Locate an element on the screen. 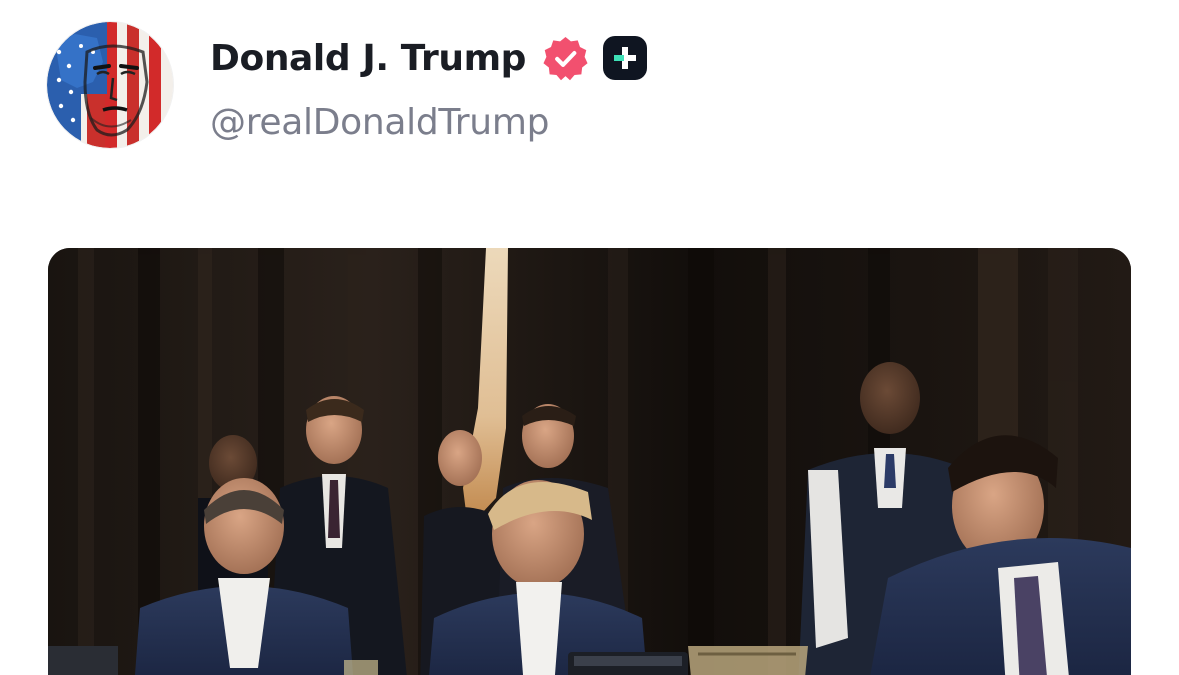 The image size is (1179, 675). author-display-name: Donald J. Trump is located at coordinates (368, 58).